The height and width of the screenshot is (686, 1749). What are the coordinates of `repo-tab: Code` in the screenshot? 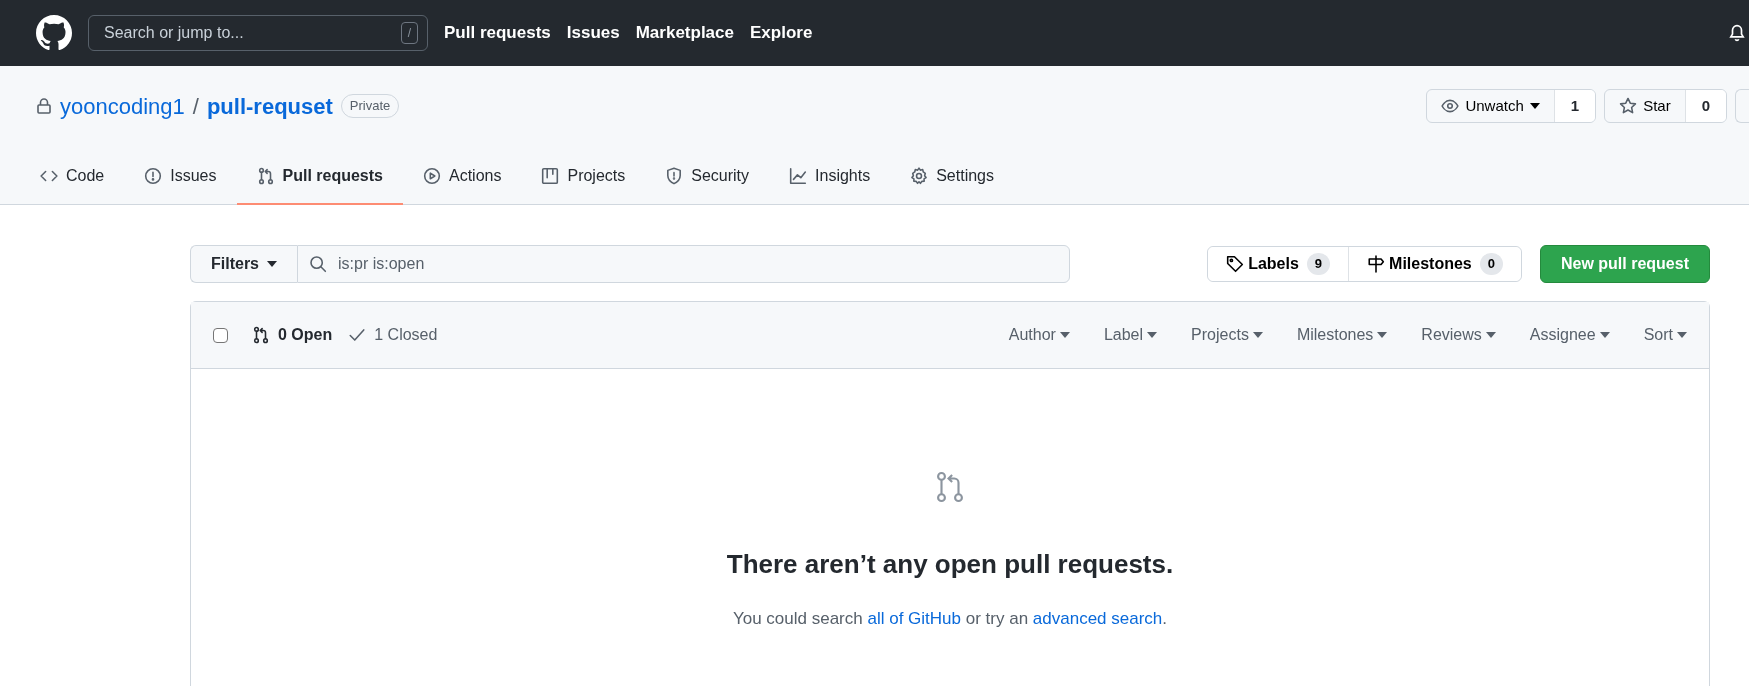 It's located at (72, 177).